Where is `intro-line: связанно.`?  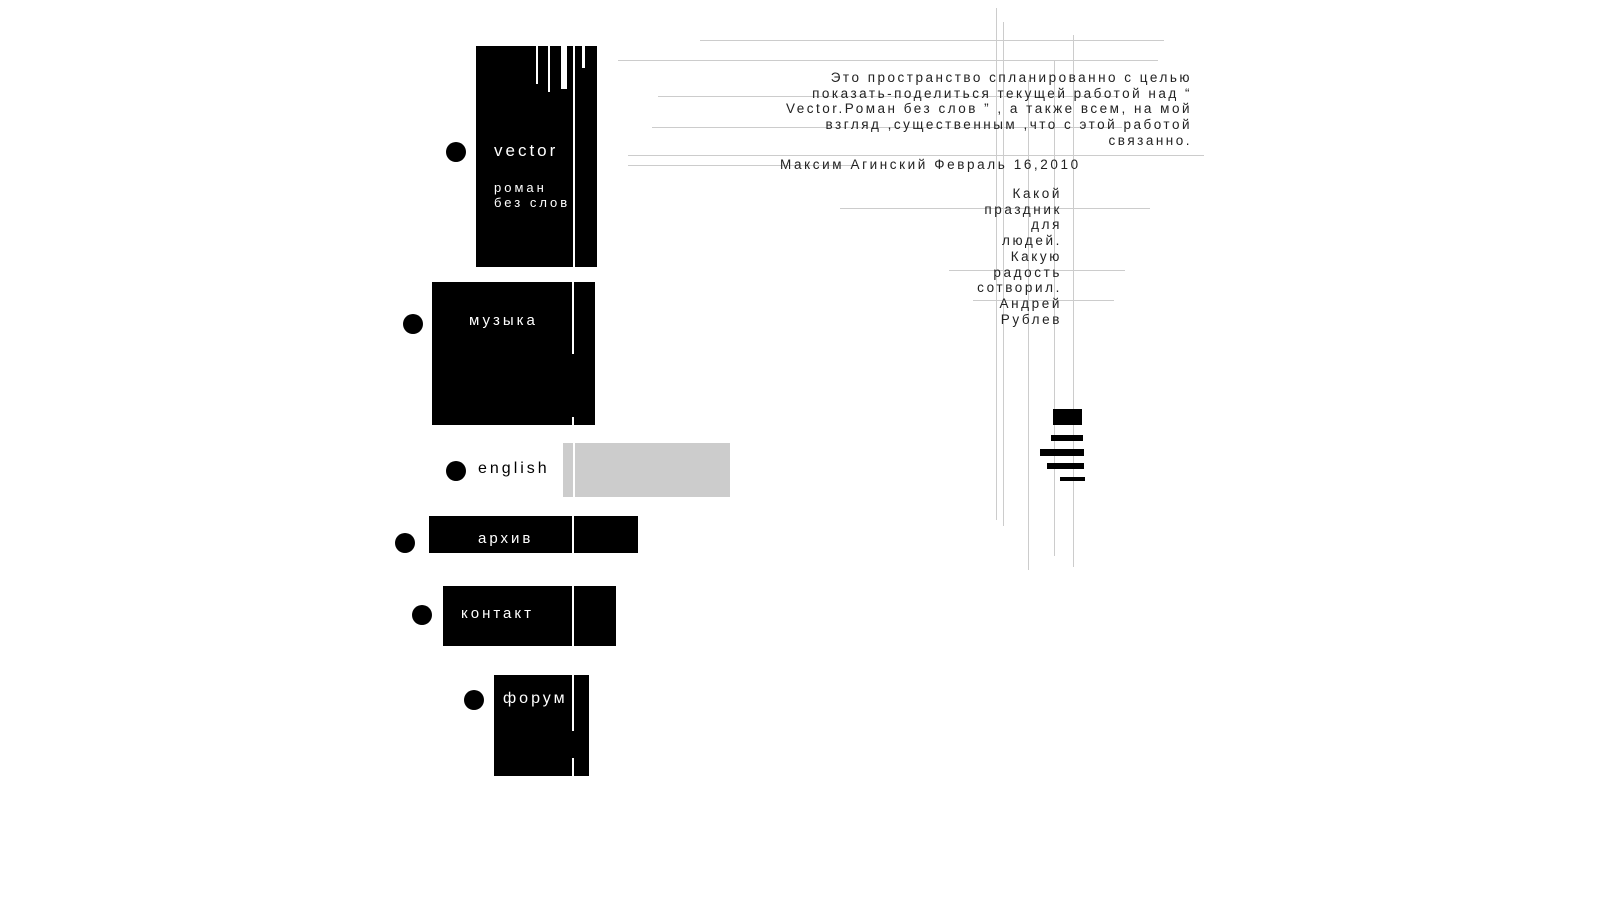
intro-line: связанно. is located at coordinates (1150, 140).